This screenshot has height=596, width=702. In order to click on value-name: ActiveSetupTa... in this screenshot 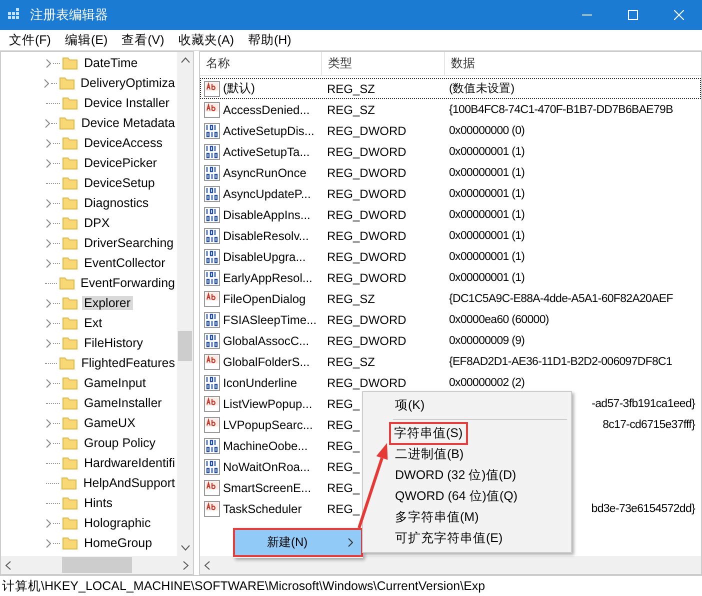, I will do `click(266, 151)`.